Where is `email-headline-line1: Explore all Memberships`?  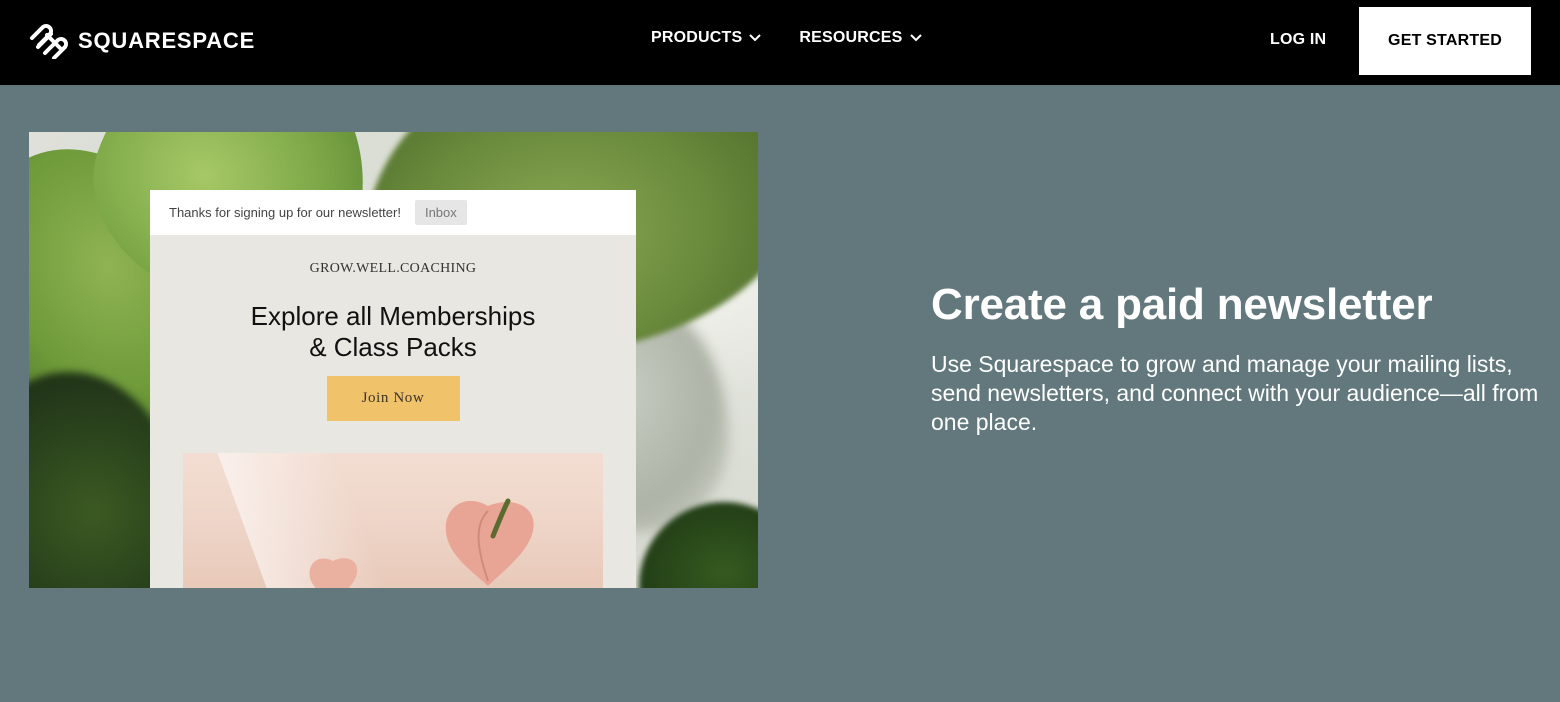 email-headline-line1: Explore all Memberships is located at coordinates (393, 316).